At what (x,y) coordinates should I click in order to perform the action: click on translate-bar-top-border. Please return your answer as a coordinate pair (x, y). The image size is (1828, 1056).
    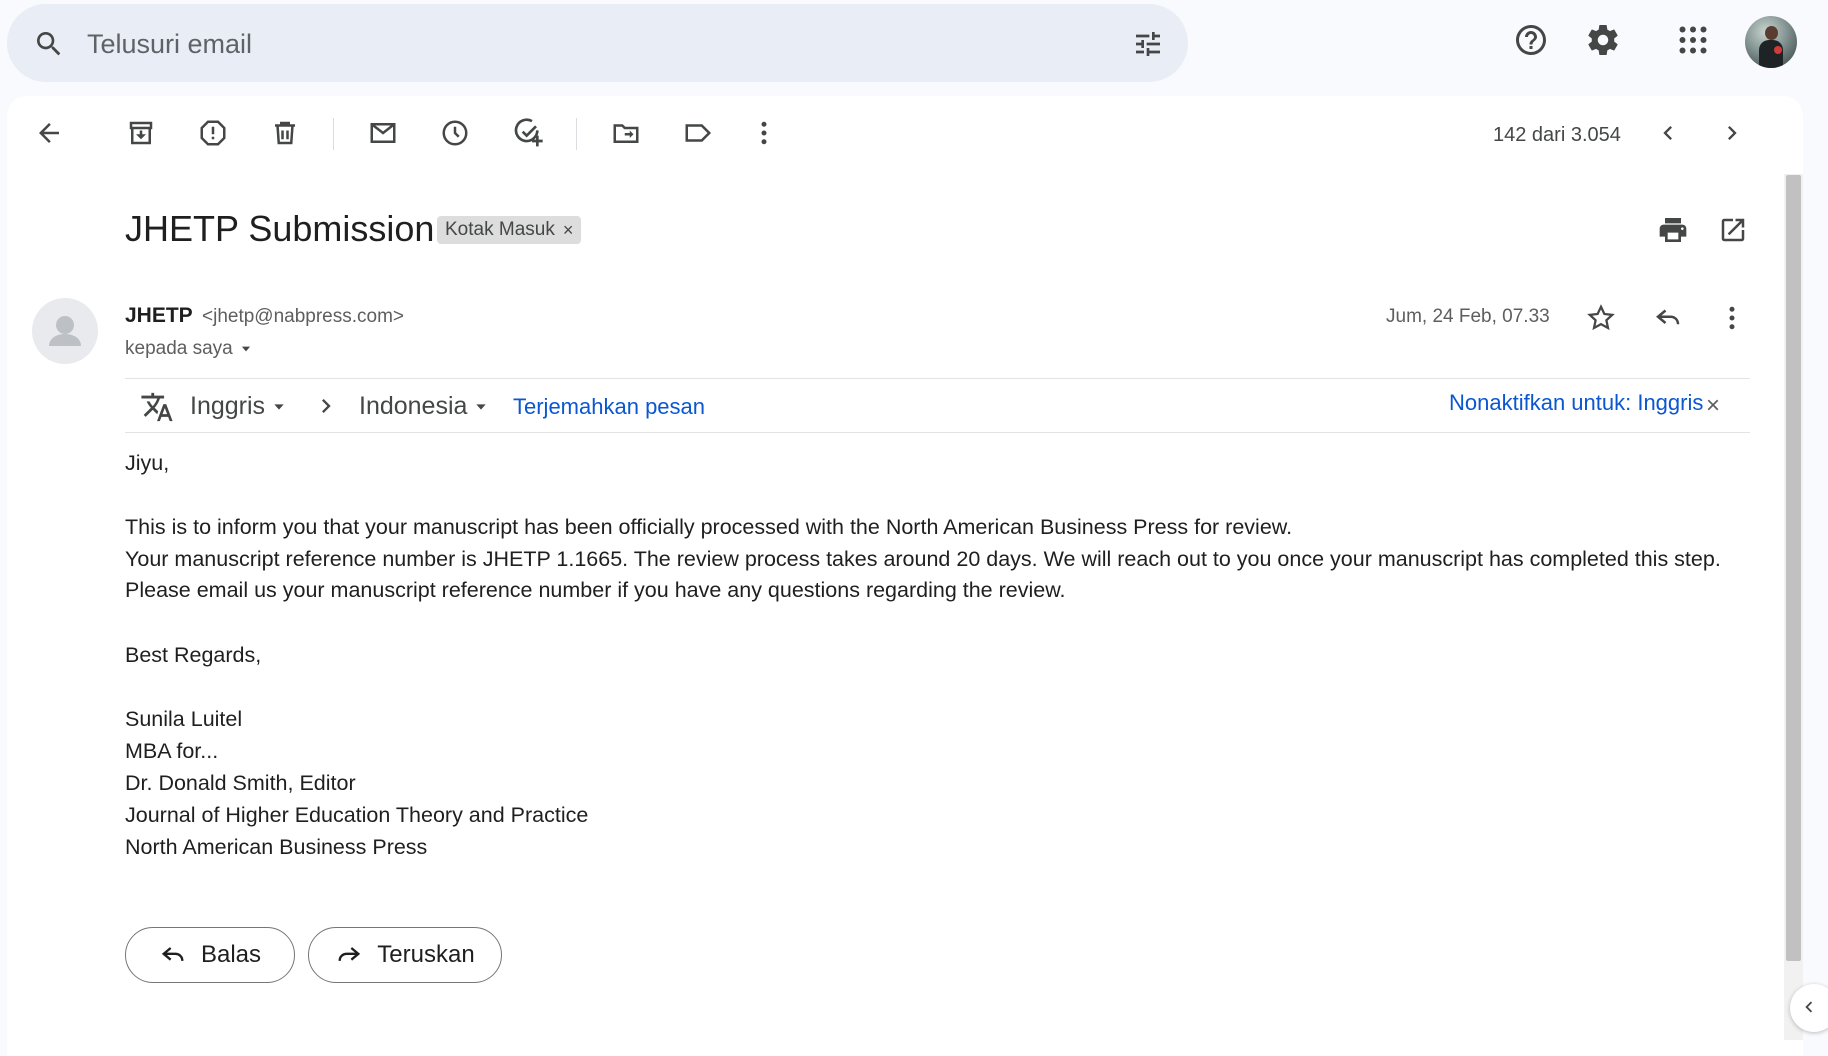
    Looking at the image, I should click on (937, 378).